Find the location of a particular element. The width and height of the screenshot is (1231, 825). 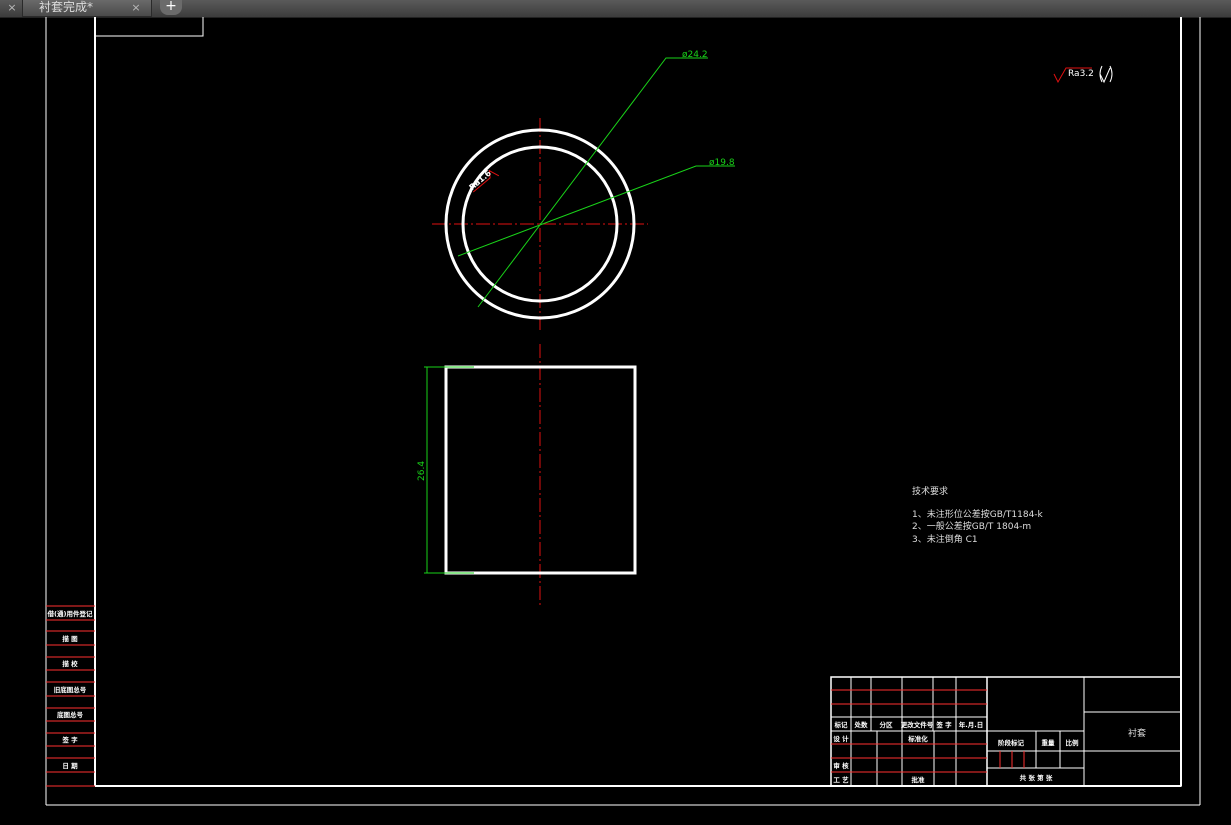

tech-requirement-item: 3、未注倒角 C1 is located at coordinates (945, 539).